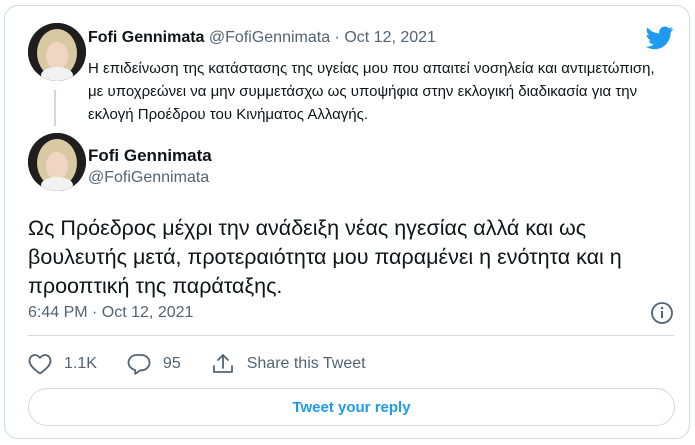  What do you see at coordinates (57, 52) in the screenshot?
I see `parent-avatar` at bounding box center [57, 52].